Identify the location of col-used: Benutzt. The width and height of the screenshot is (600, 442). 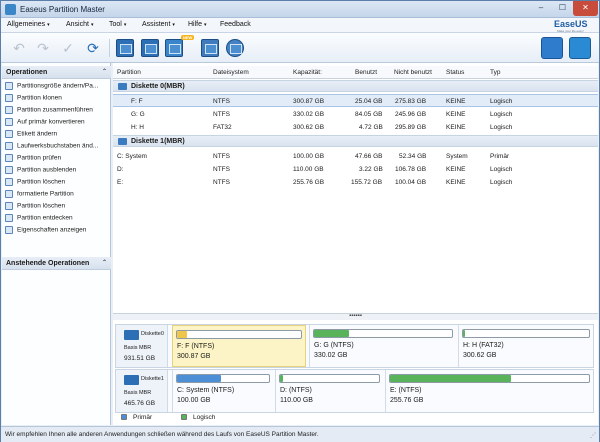
(366, 72).